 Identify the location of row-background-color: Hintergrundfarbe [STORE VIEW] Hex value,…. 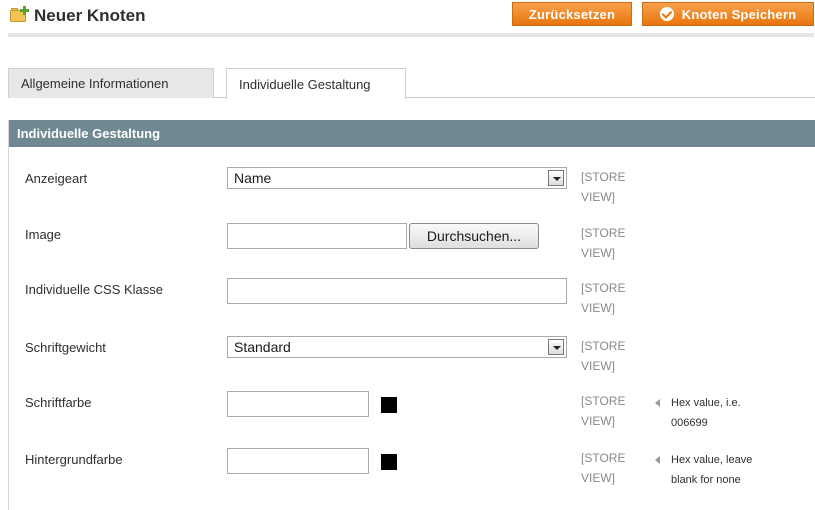
(412, 470).